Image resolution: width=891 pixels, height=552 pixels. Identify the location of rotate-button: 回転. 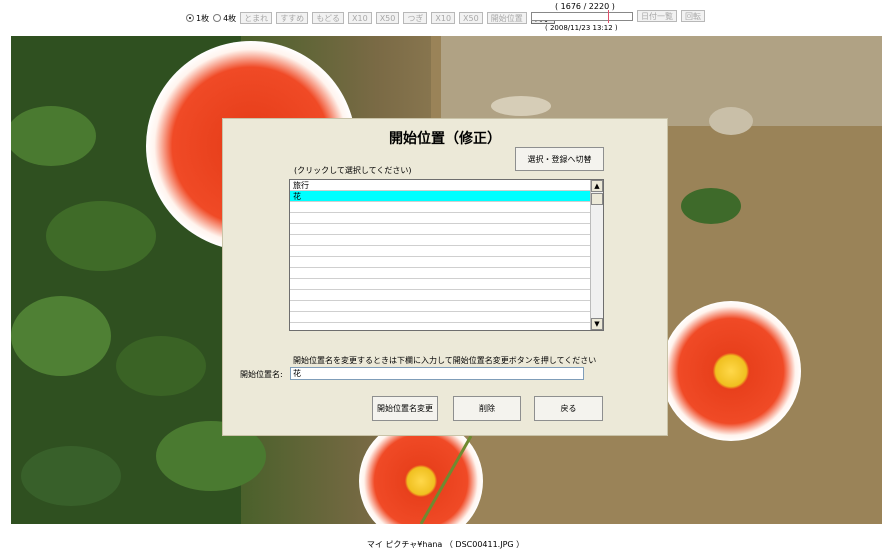
(693, 16).